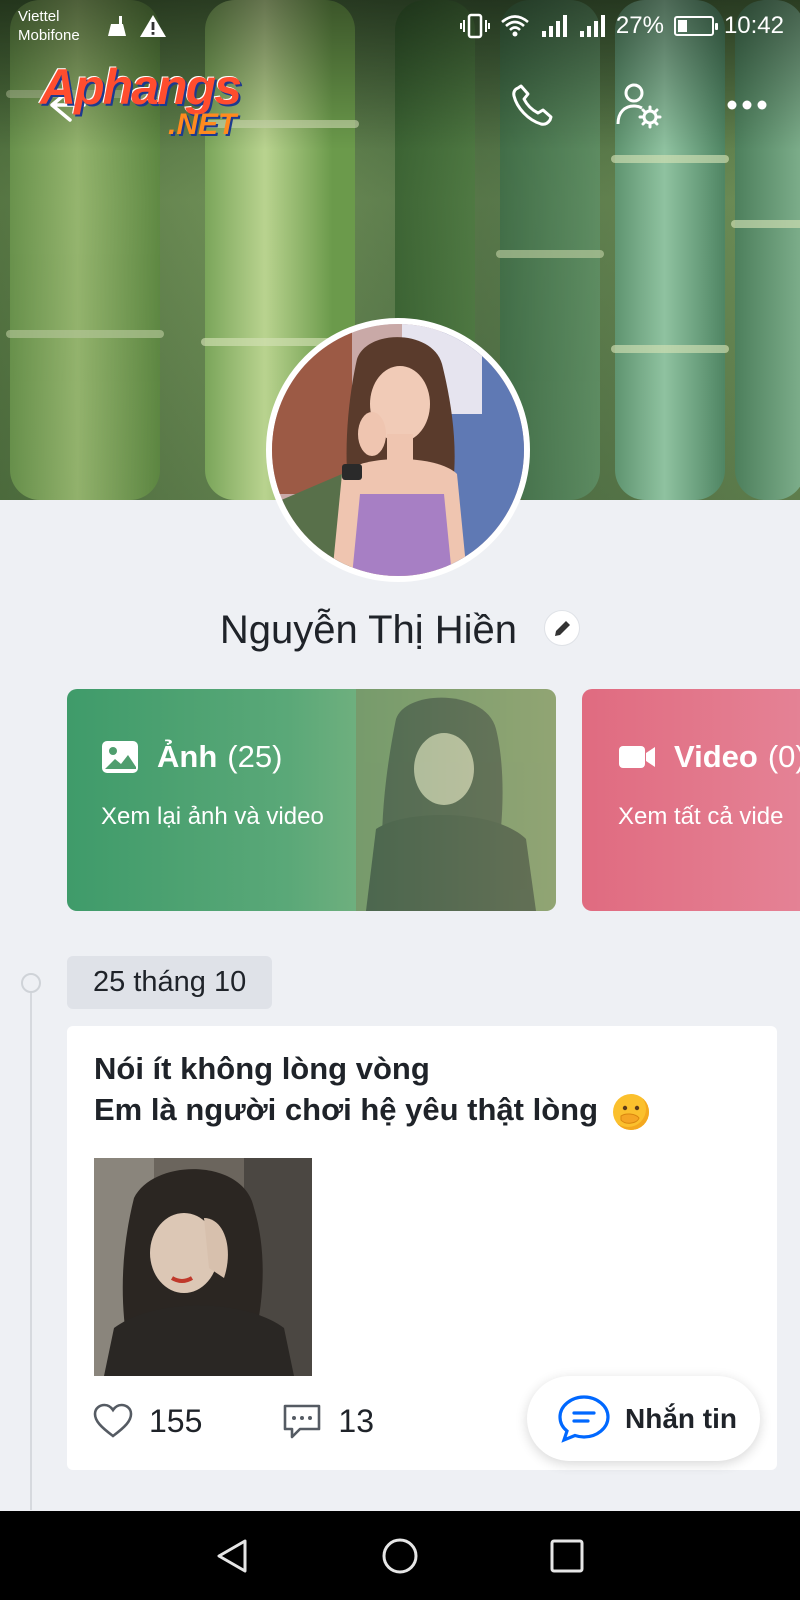 The height and width of the screenshot is (1600, 800). Describe the element at coordinates (691, 800) in the screenshot. I see `video-card: Video (0) Xem tất cả vide` at that location.